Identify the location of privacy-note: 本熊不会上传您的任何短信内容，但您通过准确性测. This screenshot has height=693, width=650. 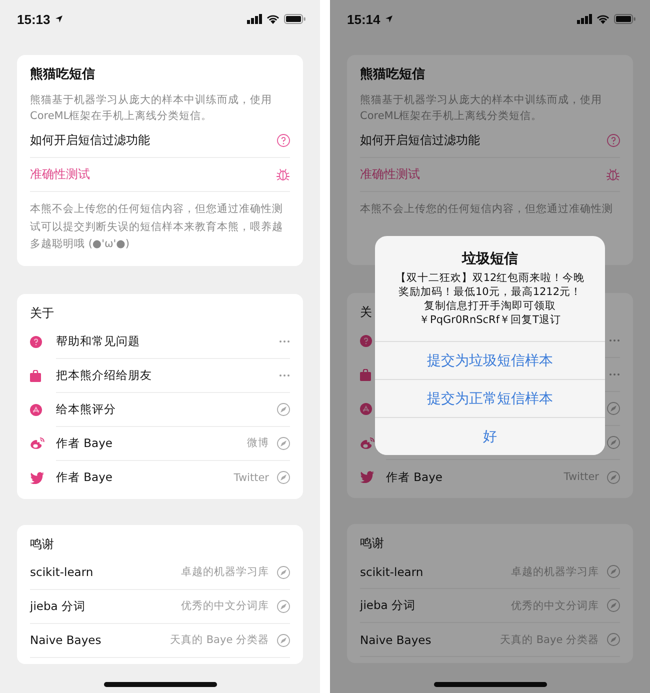
(487, 209).